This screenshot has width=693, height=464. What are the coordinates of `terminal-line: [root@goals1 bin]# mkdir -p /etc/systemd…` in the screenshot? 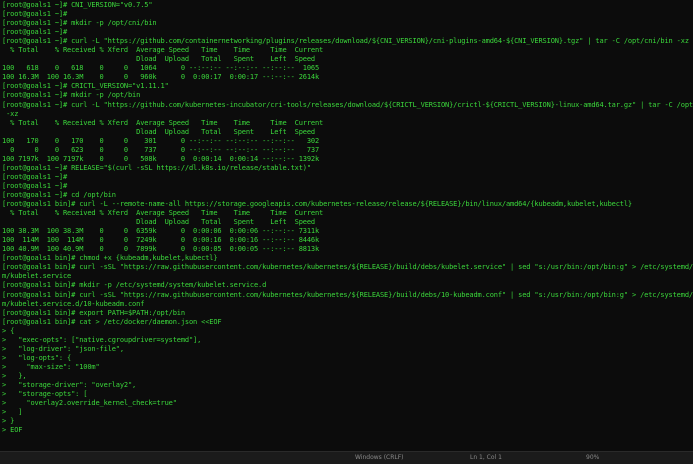 It's located at (134, 285).